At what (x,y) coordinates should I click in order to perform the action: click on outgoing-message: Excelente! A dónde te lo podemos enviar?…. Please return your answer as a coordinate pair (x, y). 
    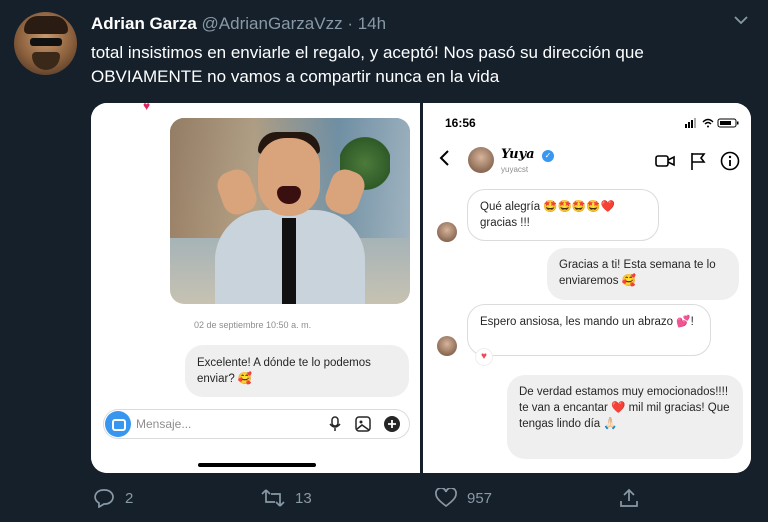
    Looking at the image, I should click on (297, 371).